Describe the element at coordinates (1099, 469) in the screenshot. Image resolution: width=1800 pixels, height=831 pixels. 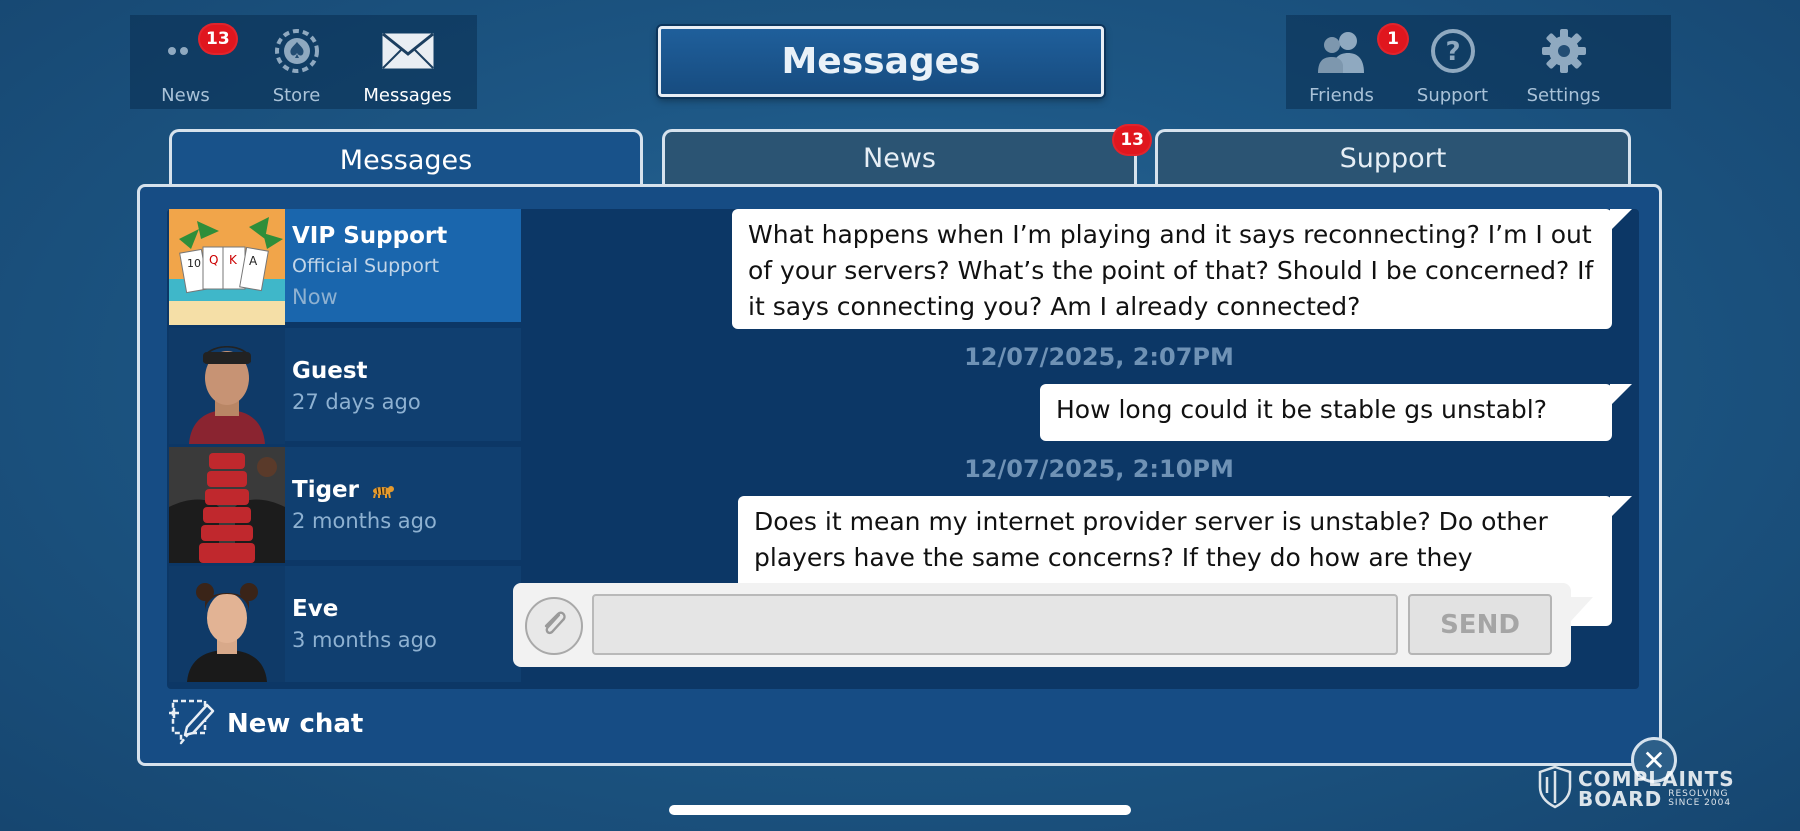
I see `message-timestamp: 12/07/2025, 2:10PM` at that location.